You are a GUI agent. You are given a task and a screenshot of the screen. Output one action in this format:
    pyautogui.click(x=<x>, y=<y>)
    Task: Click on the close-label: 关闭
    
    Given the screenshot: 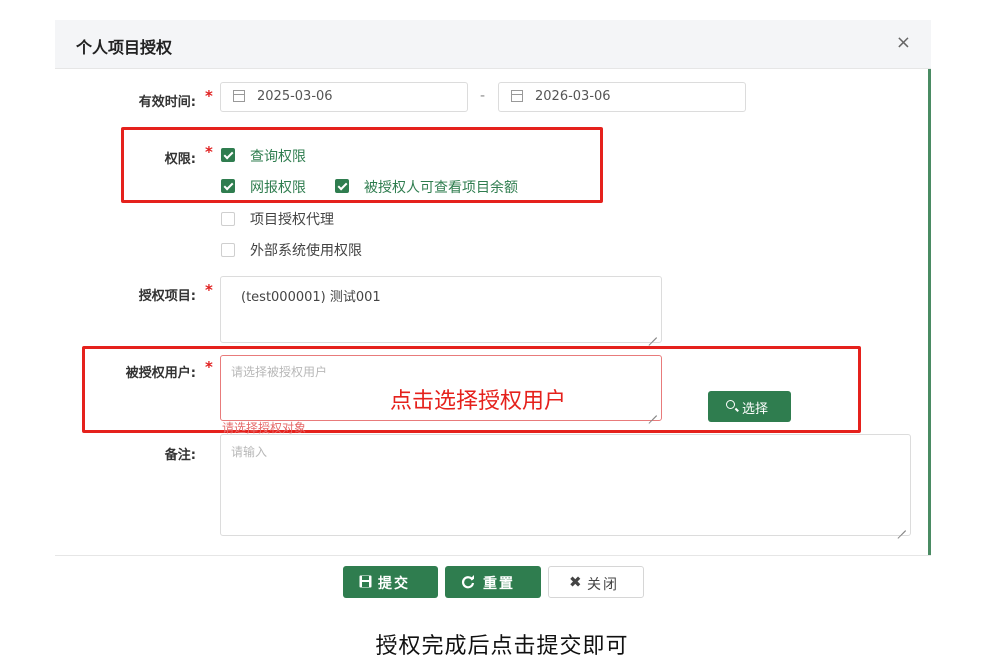 What is the action you would take?
    pyautogui.click(x=603, y=585)
    